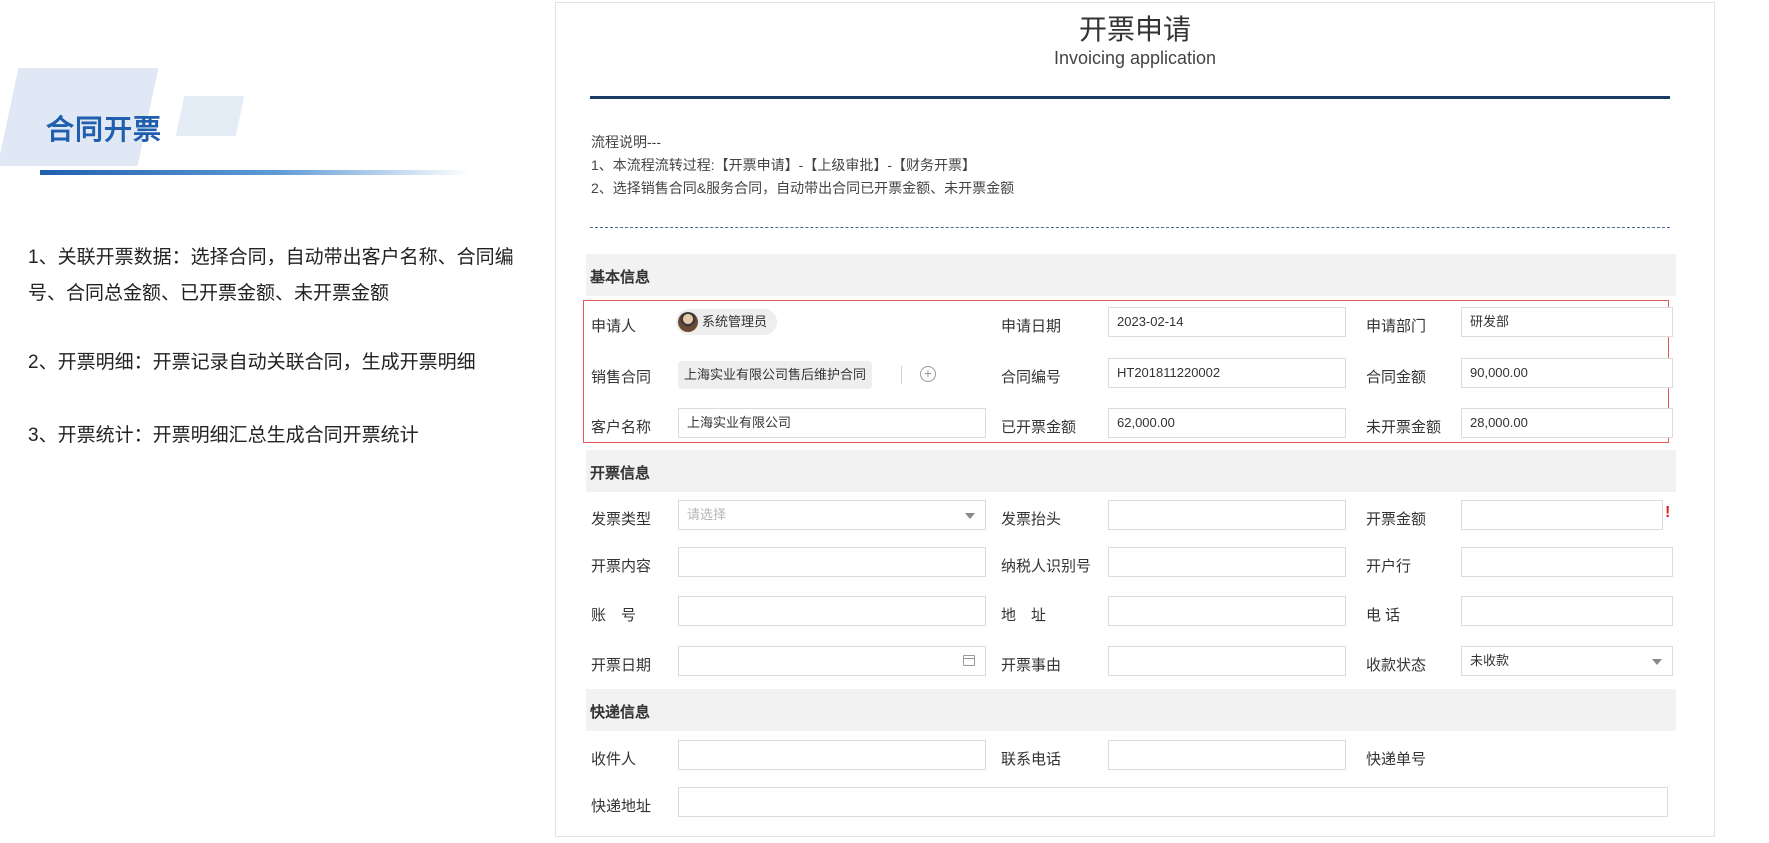 The image size is (1769, 843). I want to click on uninvoiced-amount-label: 未开票金额, so click(1404, 427).